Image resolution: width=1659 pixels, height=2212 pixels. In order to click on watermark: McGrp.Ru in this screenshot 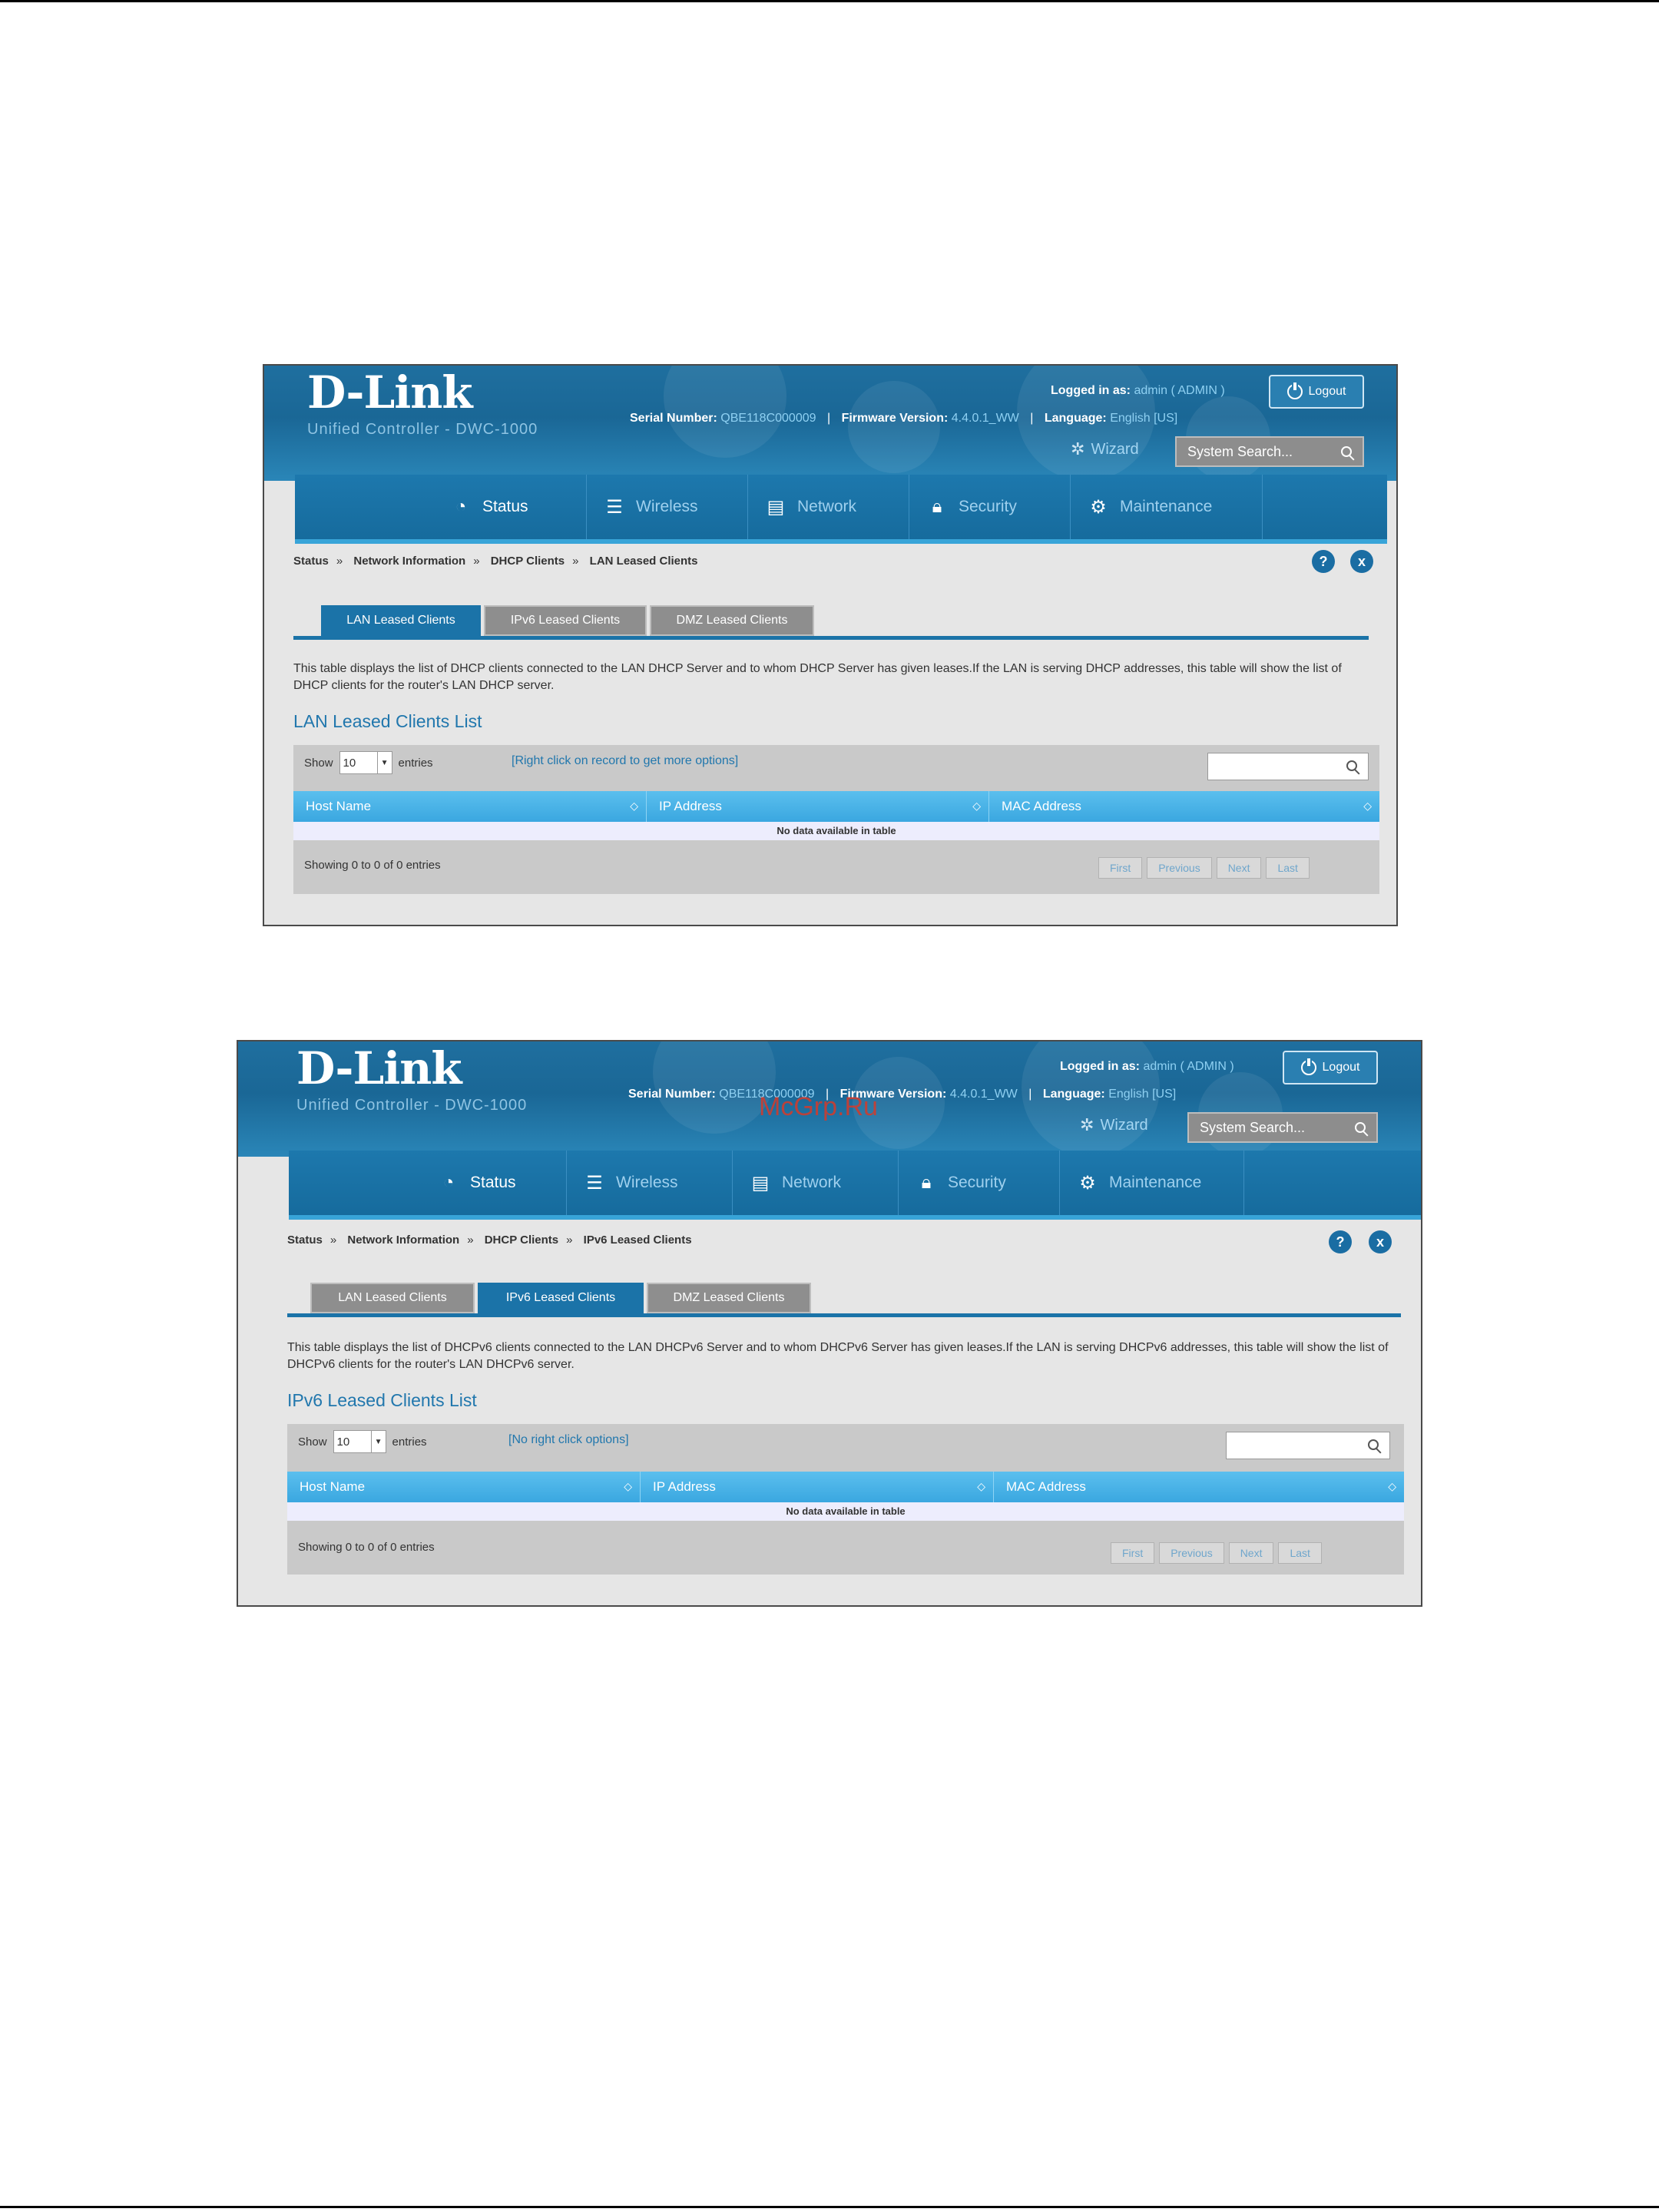, I will do `click(819, 1106)`.